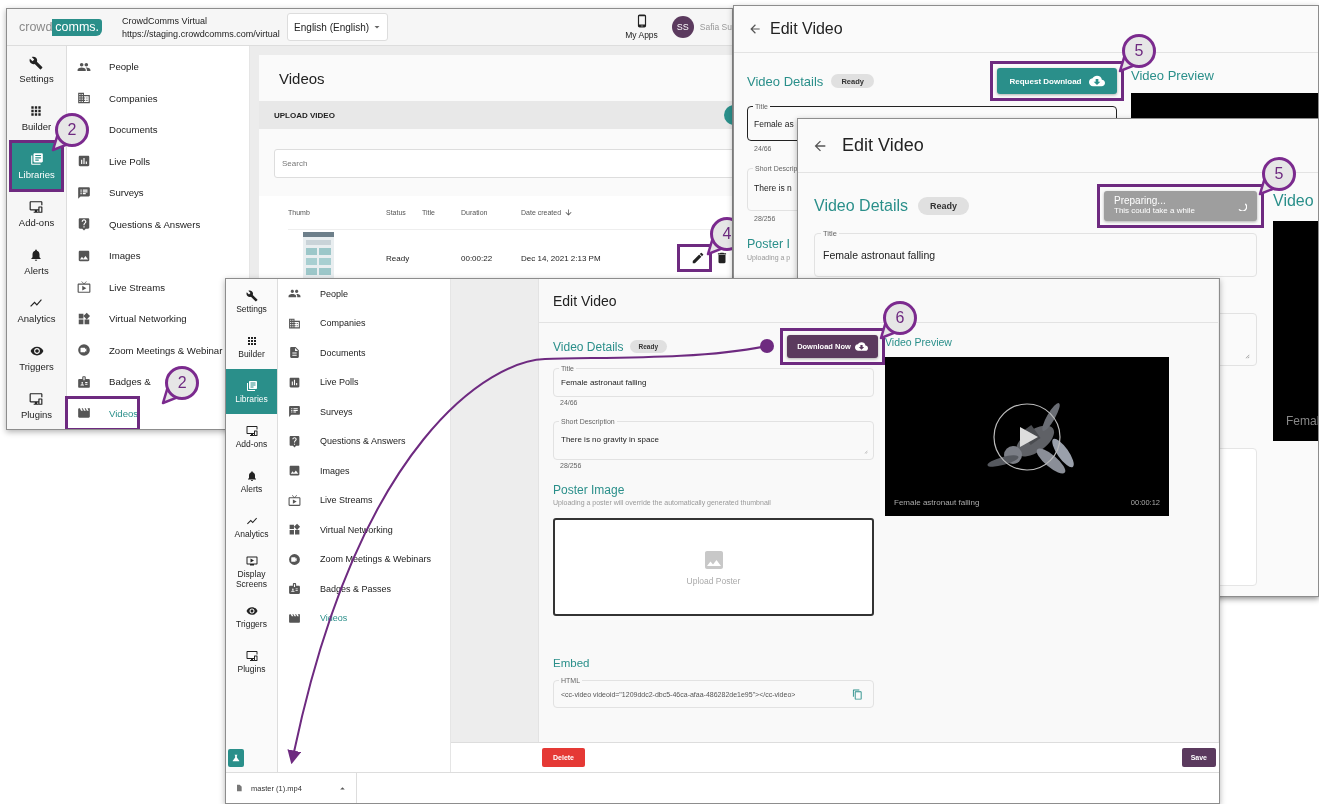  I want to click on user-name: Safia Su, so click(715, 27).